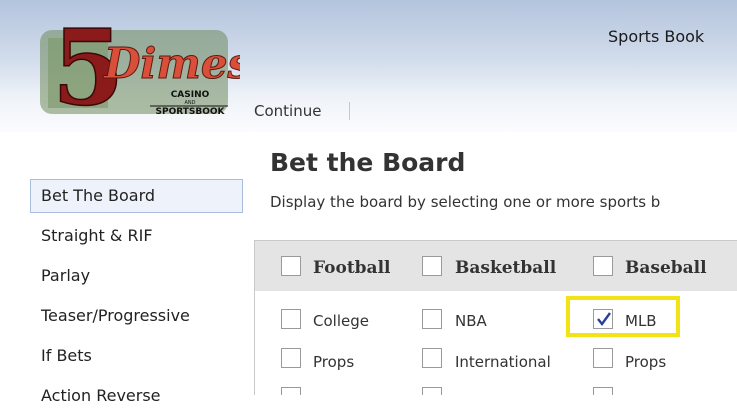 This screenshot has width=737, height=419. What do you see at coordinates (623, 316) in the screenshot?
I see `mlb-highlight-box` at bounding box center [623, 316].